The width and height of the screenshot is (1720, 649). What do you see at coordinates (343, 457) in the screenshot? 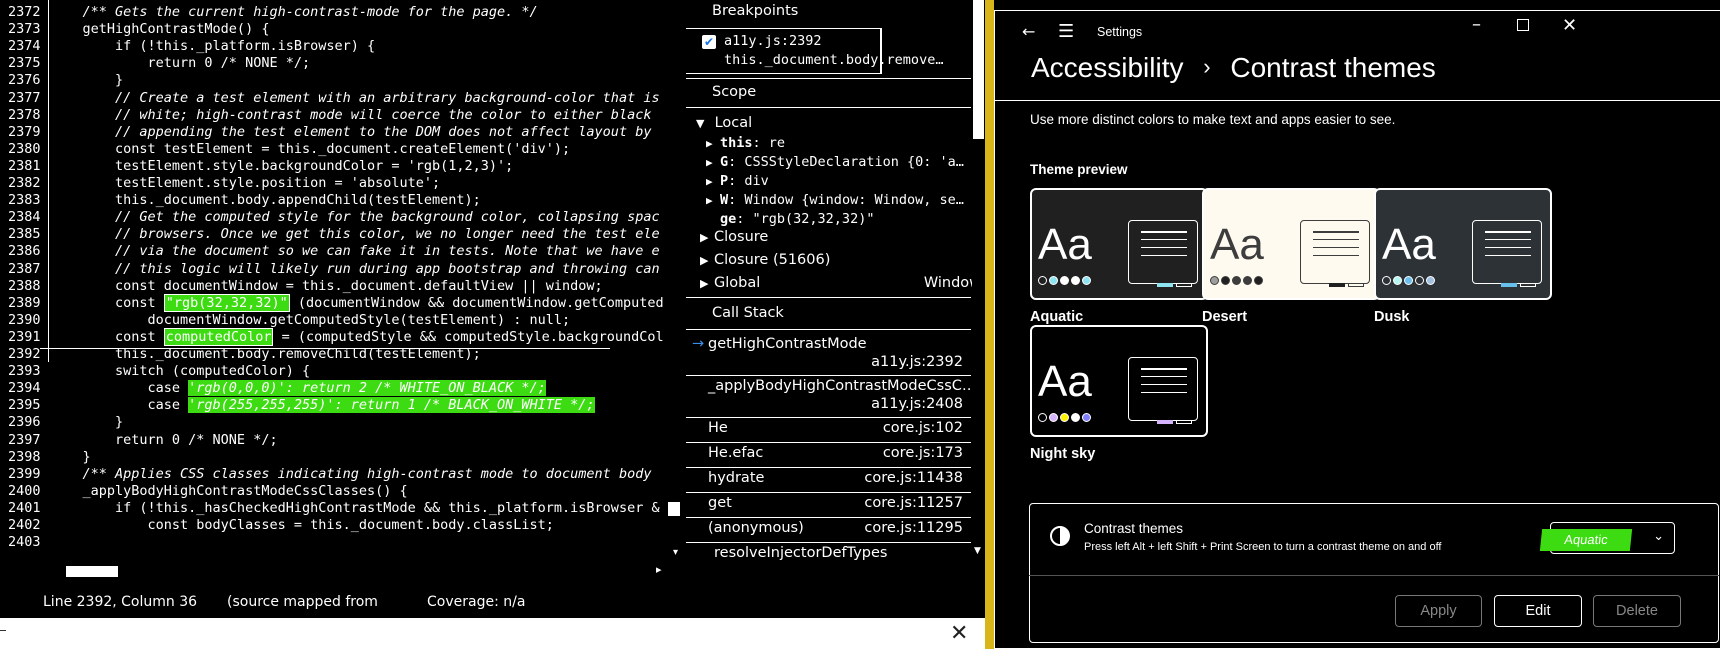
I see `code-line: 2398 }` at bounding box center [343, 457].